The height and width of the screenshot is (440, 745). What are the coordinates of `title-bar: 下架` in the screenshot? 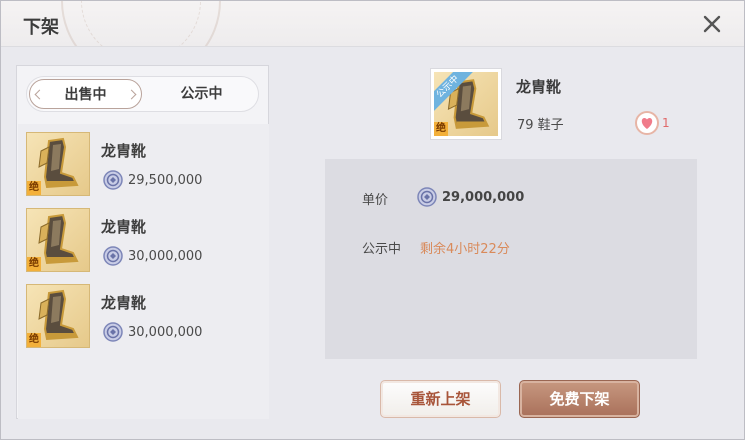 It's located at (372, 24).